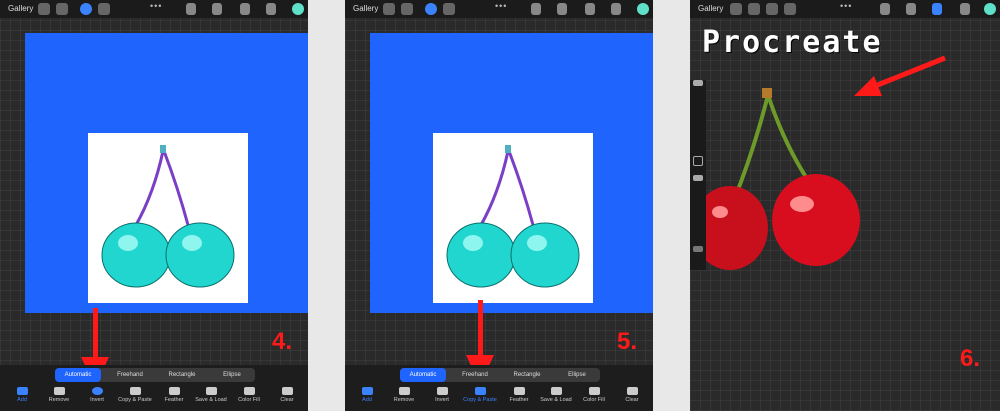  What do you see at coordinates (627, 341) in the screenshot?
I see `step-label: 5.` at bounding box center [627, 341].